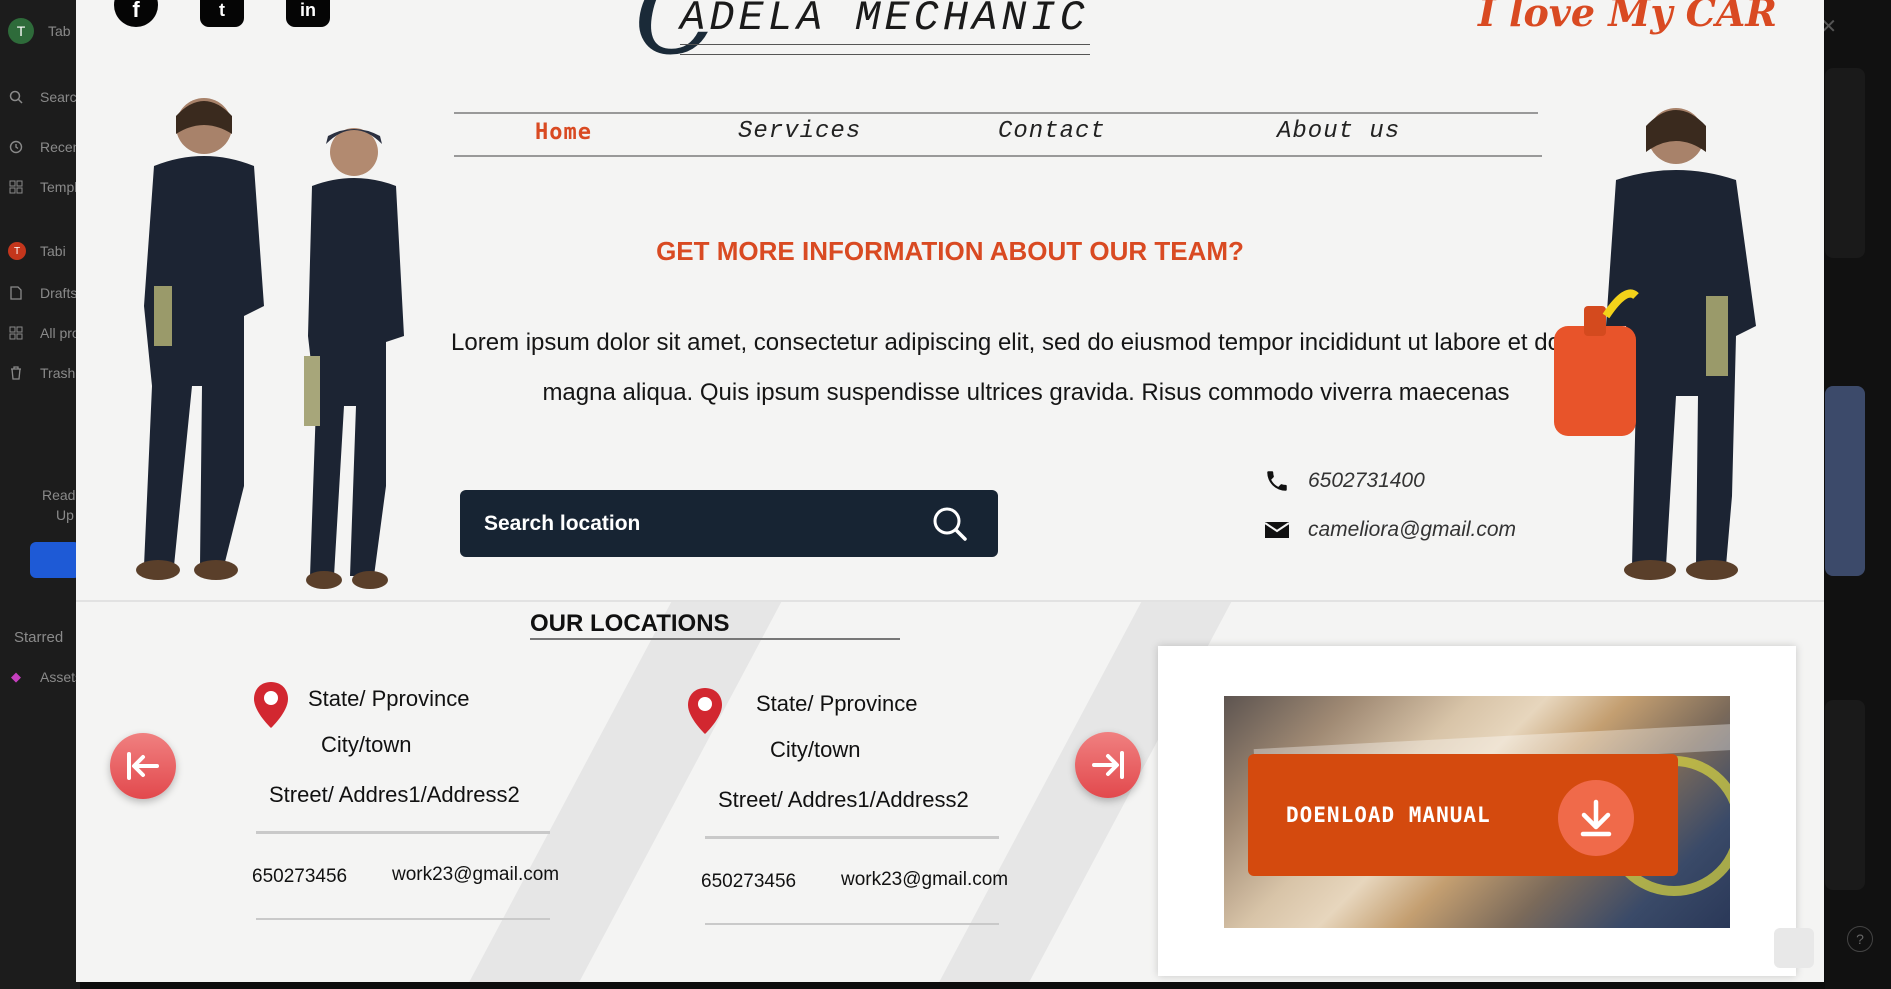 Image resolution: width=1891 pixels, height=989 pixels. What do you see at coordinates (1052, 131) in the screenshot?
I see `nav-contact: Contact` at bounding box center [1052, 131].